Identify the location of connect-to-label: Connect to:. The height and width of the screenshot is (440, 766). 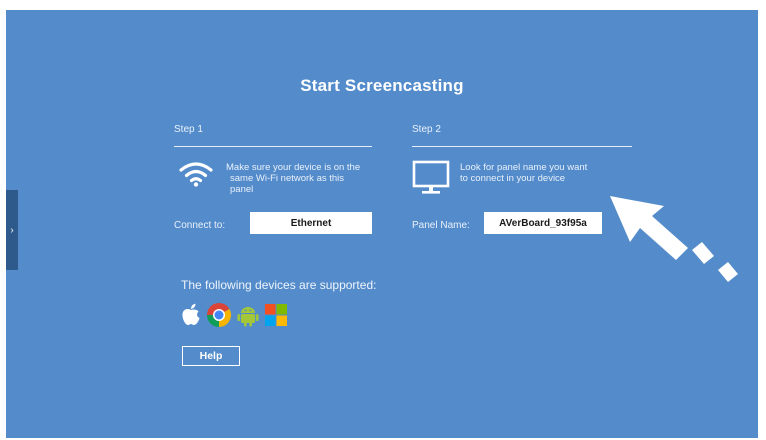
(200, 225).